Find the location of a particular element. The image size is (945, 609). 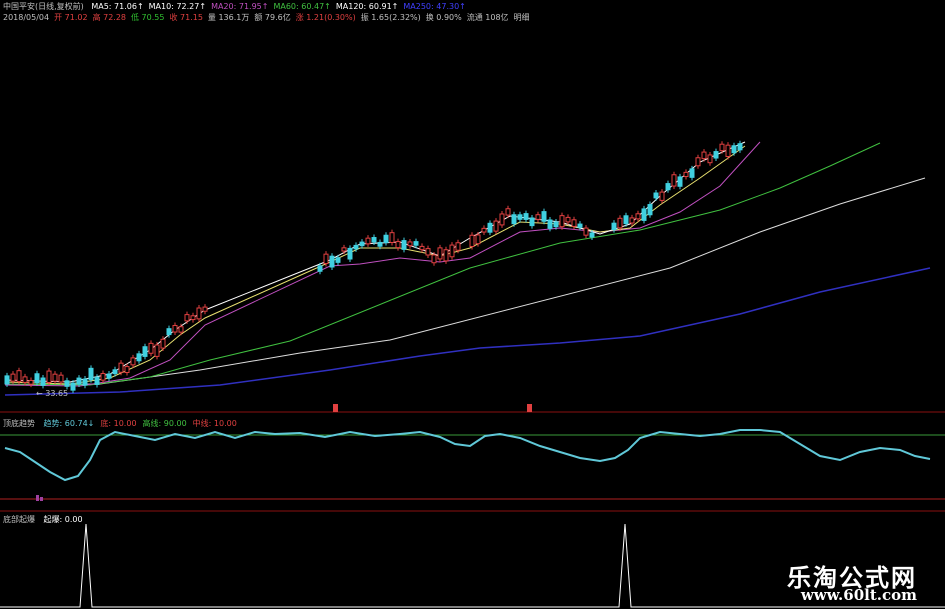

buy-signal-mark is located at coordinates (529, 408).